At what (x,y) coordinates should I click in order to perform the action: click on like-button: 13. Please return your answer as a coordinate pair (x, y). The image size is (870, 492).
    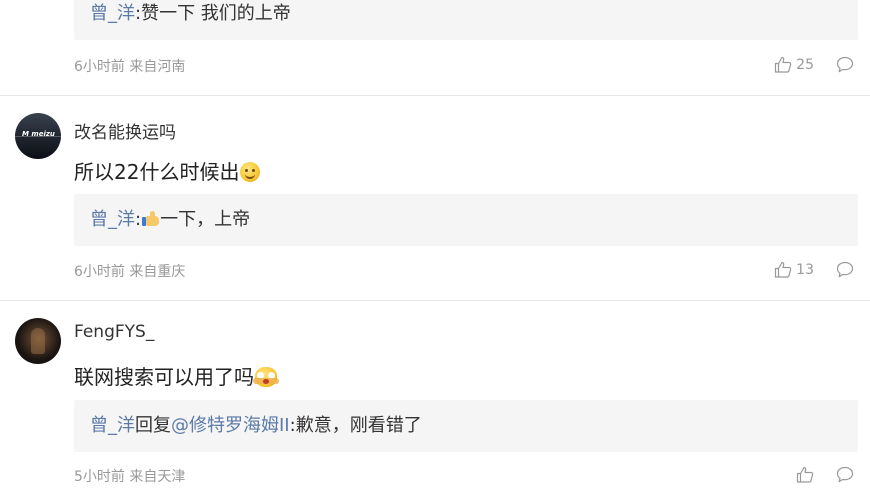
    Looking at the image, I should click on (805, 269).